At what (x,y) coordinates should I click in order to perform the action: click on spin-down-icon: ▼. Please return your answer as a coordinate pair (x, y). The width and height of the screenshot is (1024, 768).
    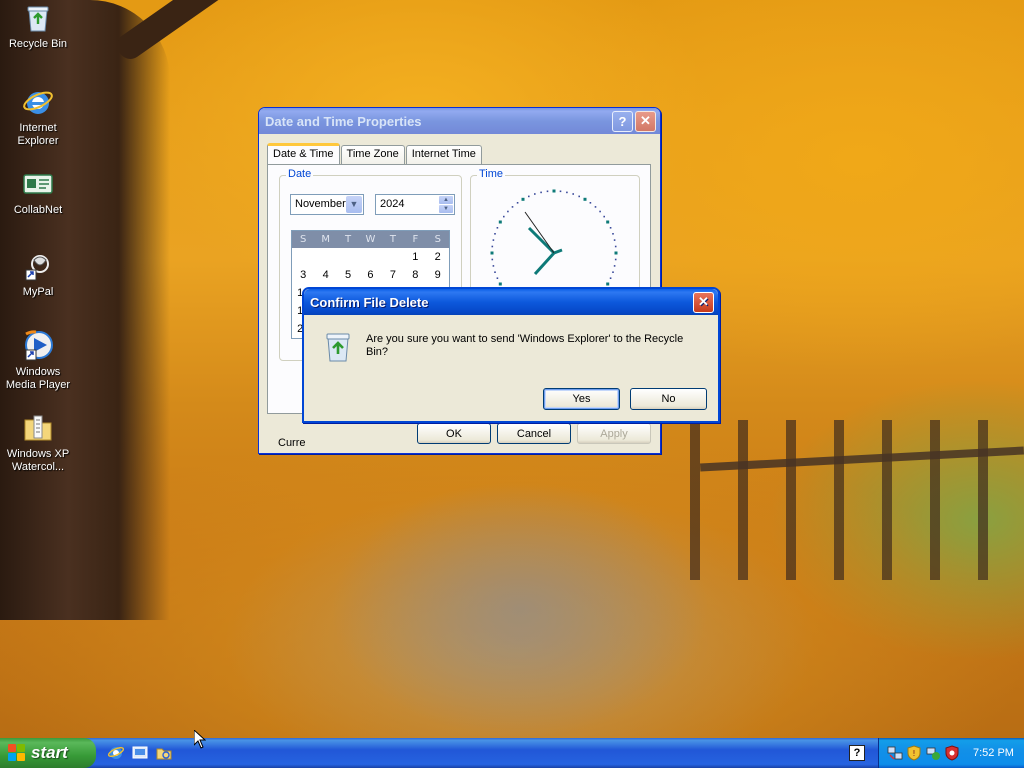
    Looking at the image, I should click on (446, 209).